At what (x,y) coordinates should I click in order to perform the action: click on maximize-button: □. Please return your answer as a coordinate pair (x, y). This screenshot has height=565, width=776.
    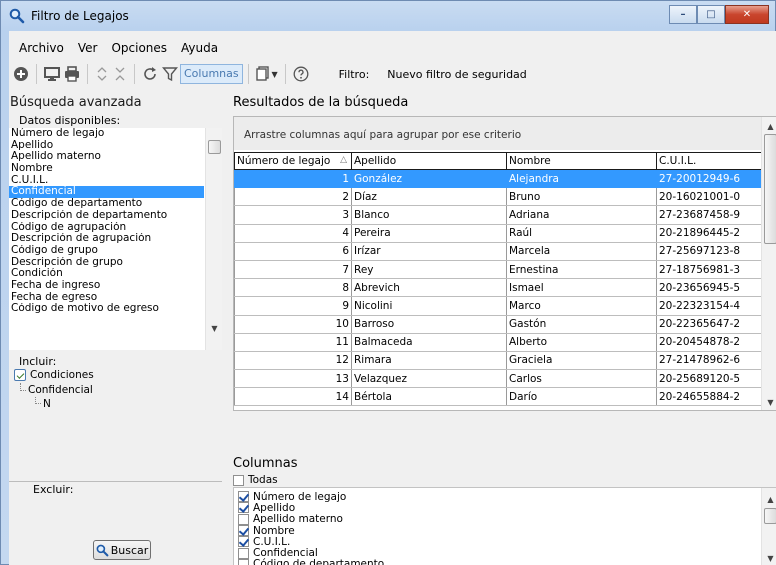
    Looking at the image, I should click on (711, 14).